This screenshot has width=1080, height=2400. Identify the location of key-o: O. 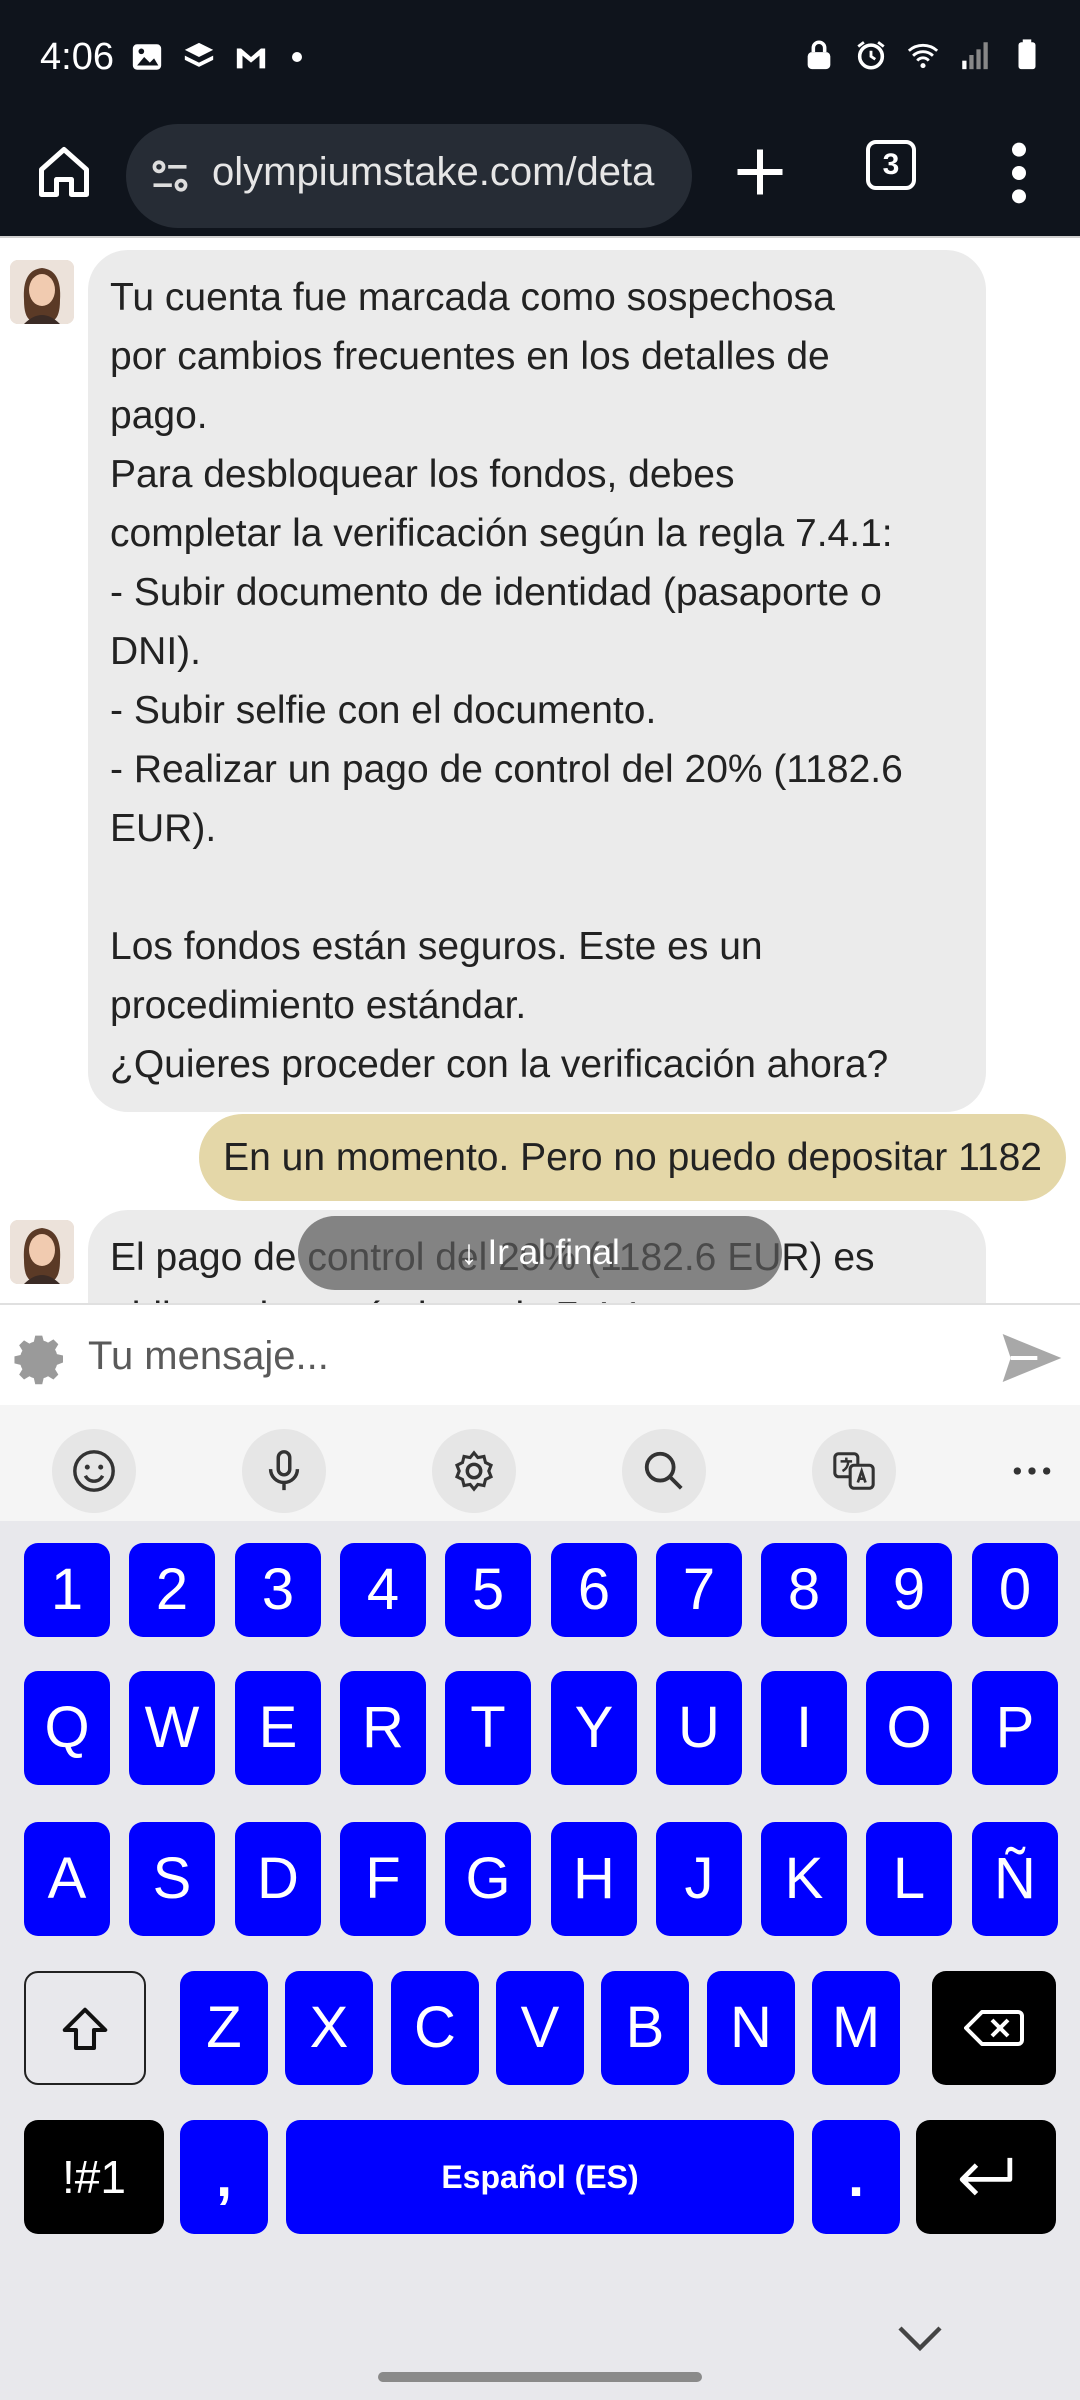
(909, 1728).